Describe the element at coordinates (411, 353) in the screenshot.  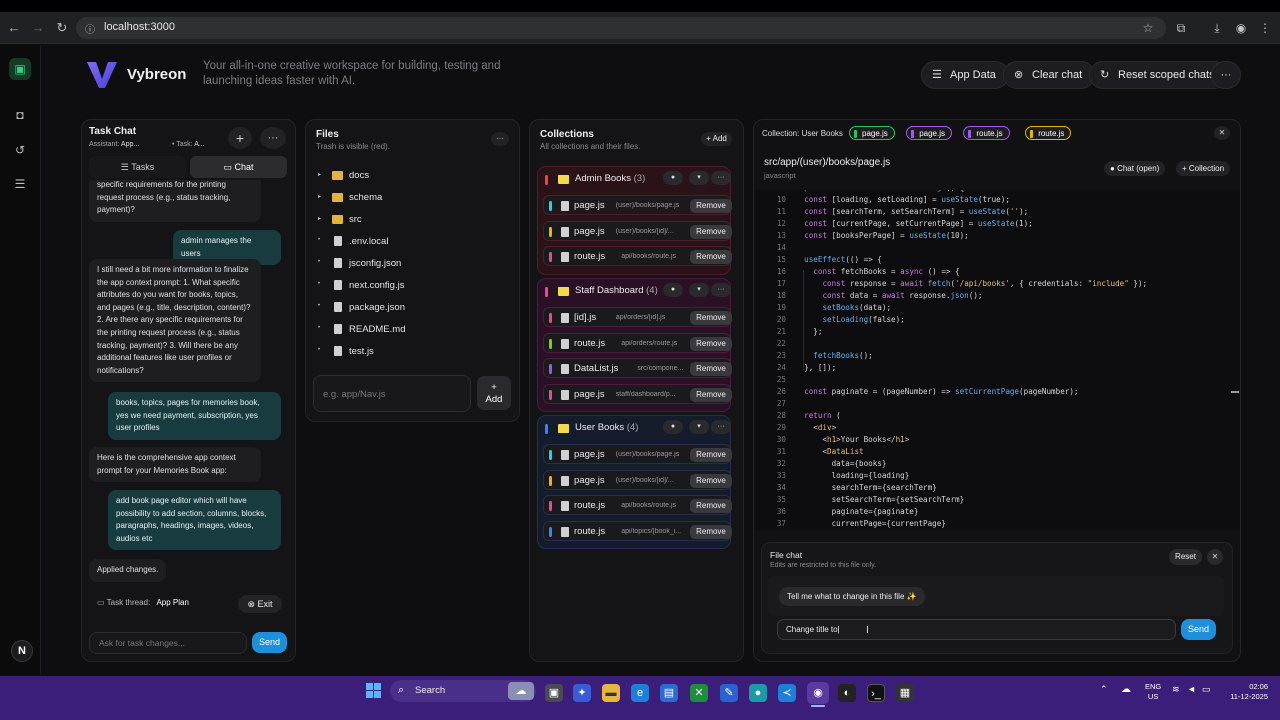
I see `file-row: • test.js` at that location.